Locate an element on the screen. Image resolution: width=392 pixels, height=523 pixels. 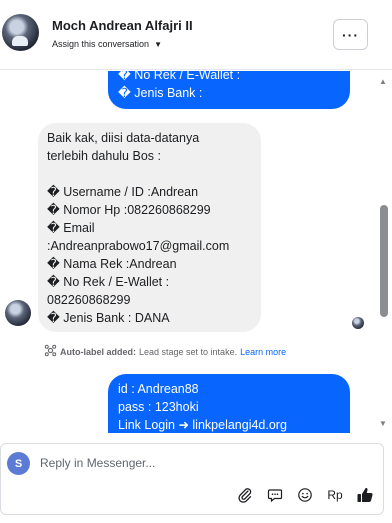
message-line: � Nomor Hp :082260868299 is located at coordinates (129, 210).